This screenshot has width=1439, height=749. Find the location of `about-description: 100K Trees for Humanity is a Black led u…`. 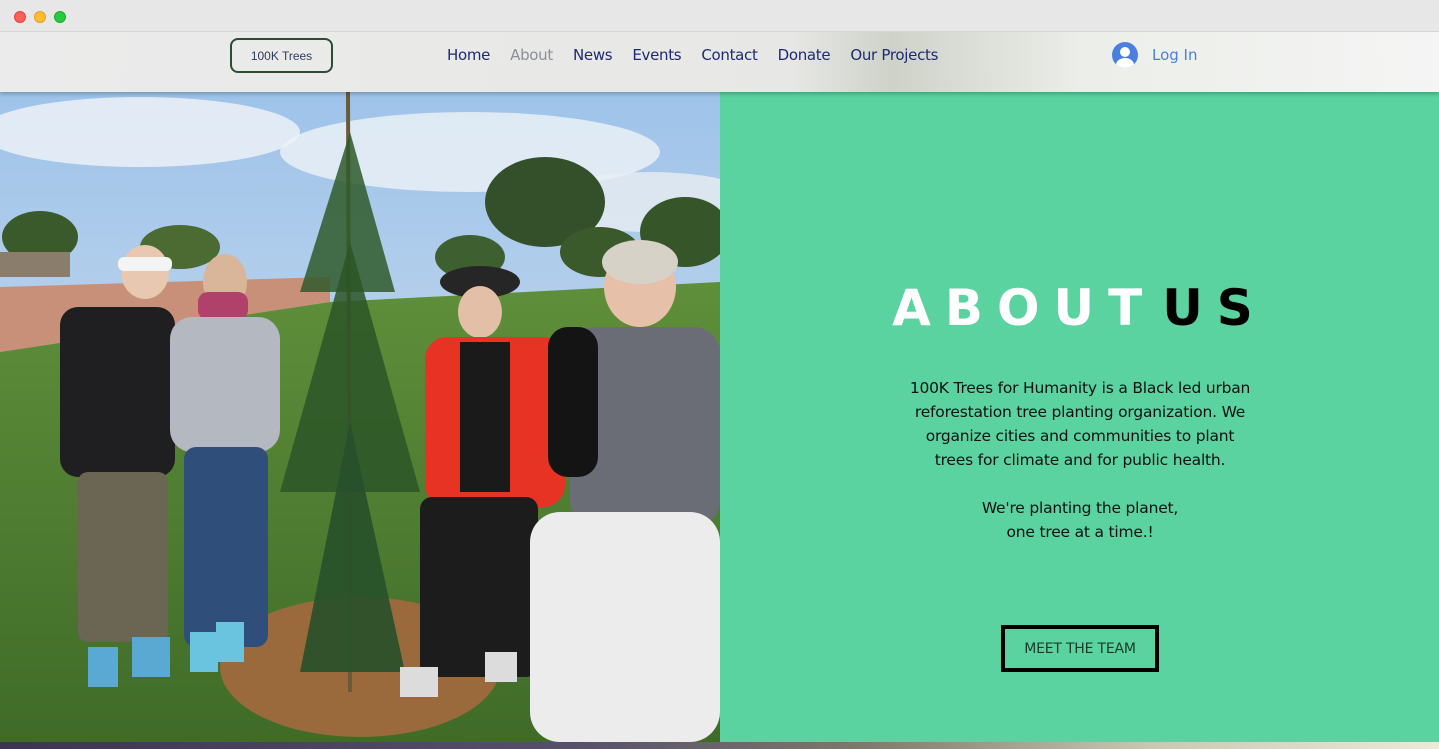

about-description: 100K Trees for Humanity is a Black led u… is located at coordinates (1080, 460).